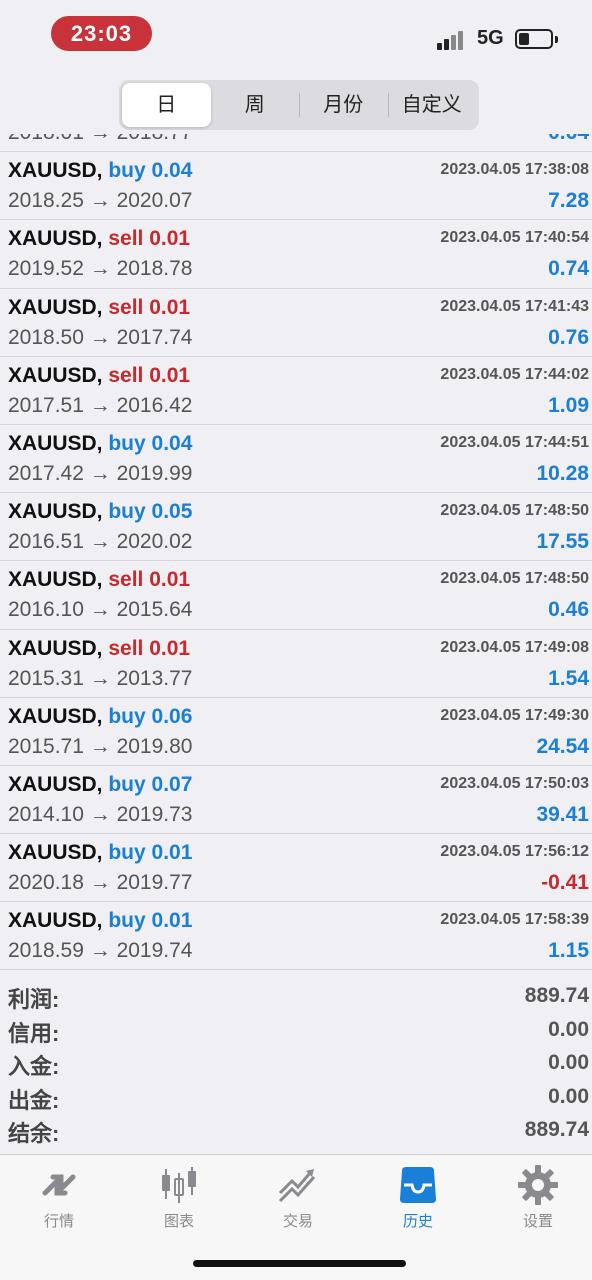  What do you see at coordinates (568, 139) in the screenshot?
I see `trade-profit: 0.64` at bounding box center [568, 139].